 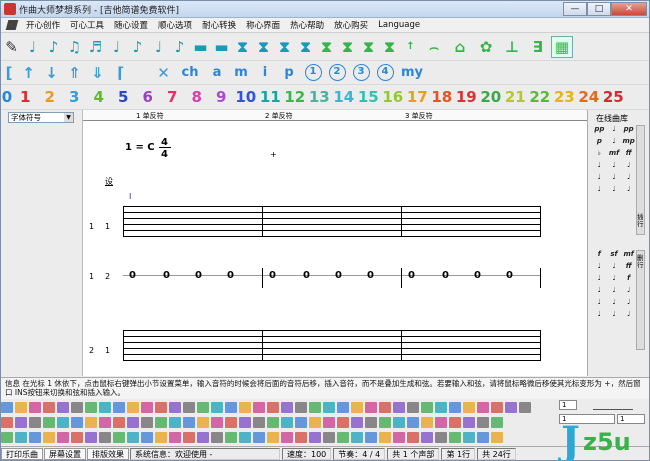 I want to click on fret-number-button: 6, so click(x=148, y=97).